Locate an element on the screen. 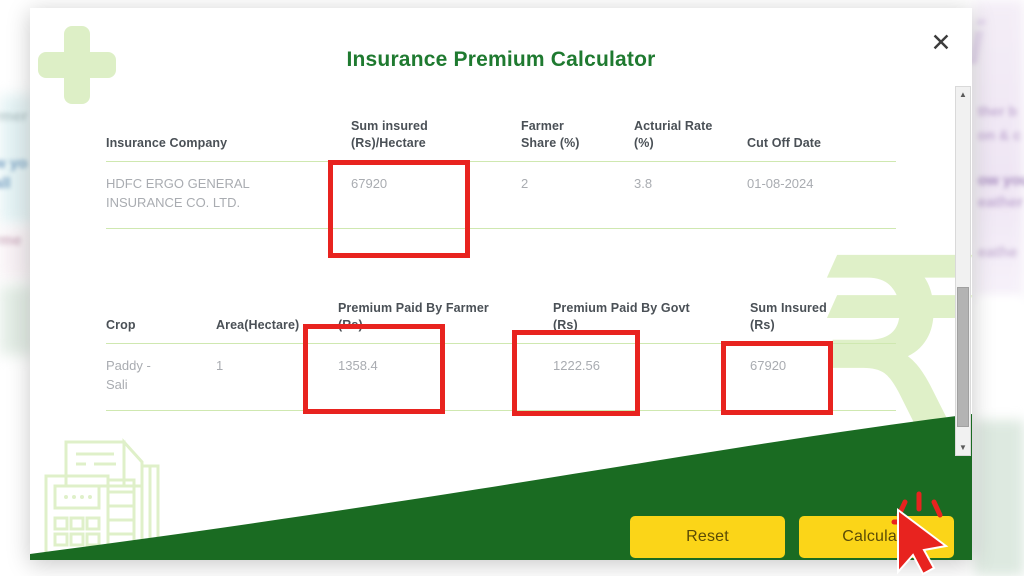 The width and height of the screenshot is (1024, 576). calculate-button: Calculate is located at coordinates (876, 537).